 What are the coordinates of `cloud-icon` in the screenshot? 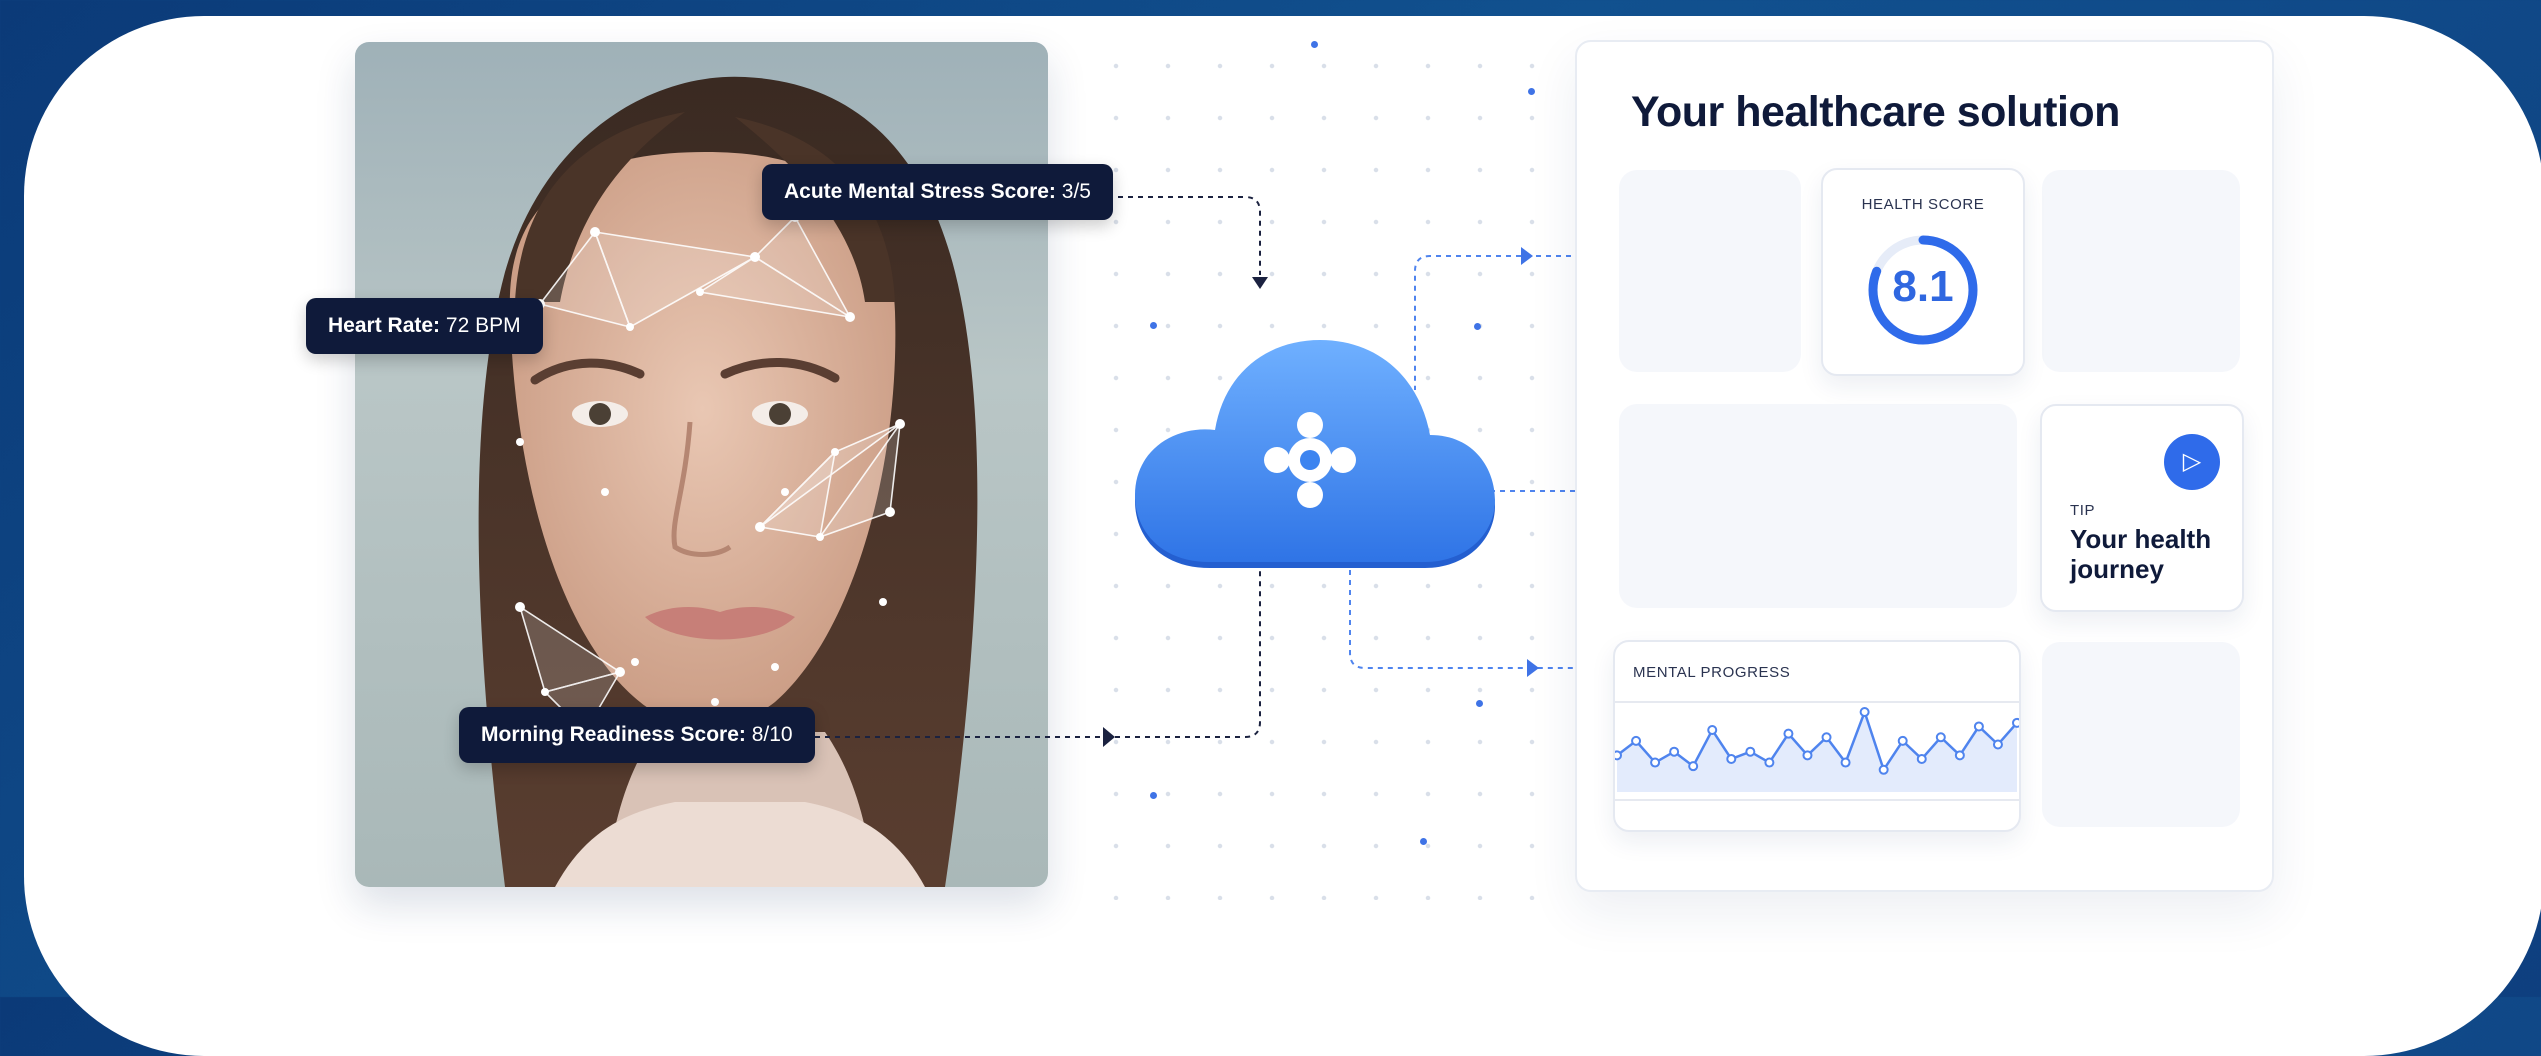 It's located at (1315, 452).